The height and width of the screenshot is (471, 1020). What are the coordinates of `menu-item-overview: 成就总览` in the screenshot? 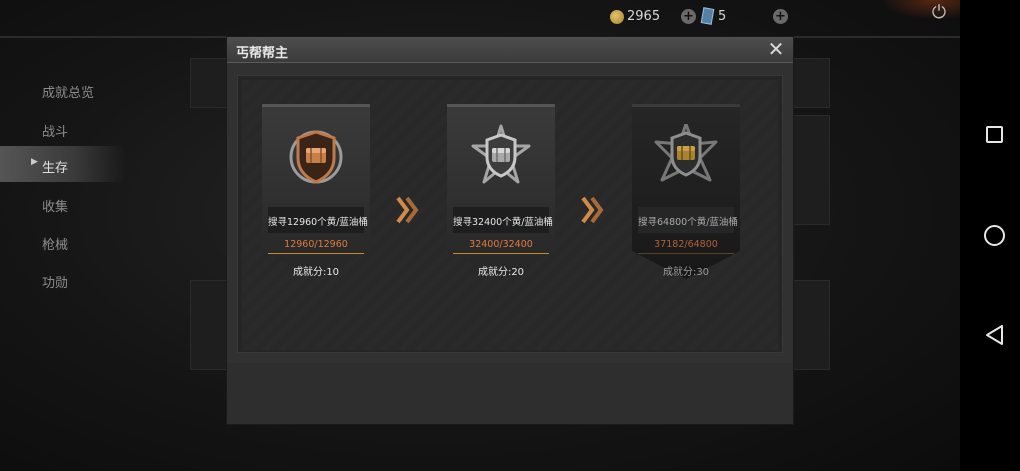 It's located at (68, 91).